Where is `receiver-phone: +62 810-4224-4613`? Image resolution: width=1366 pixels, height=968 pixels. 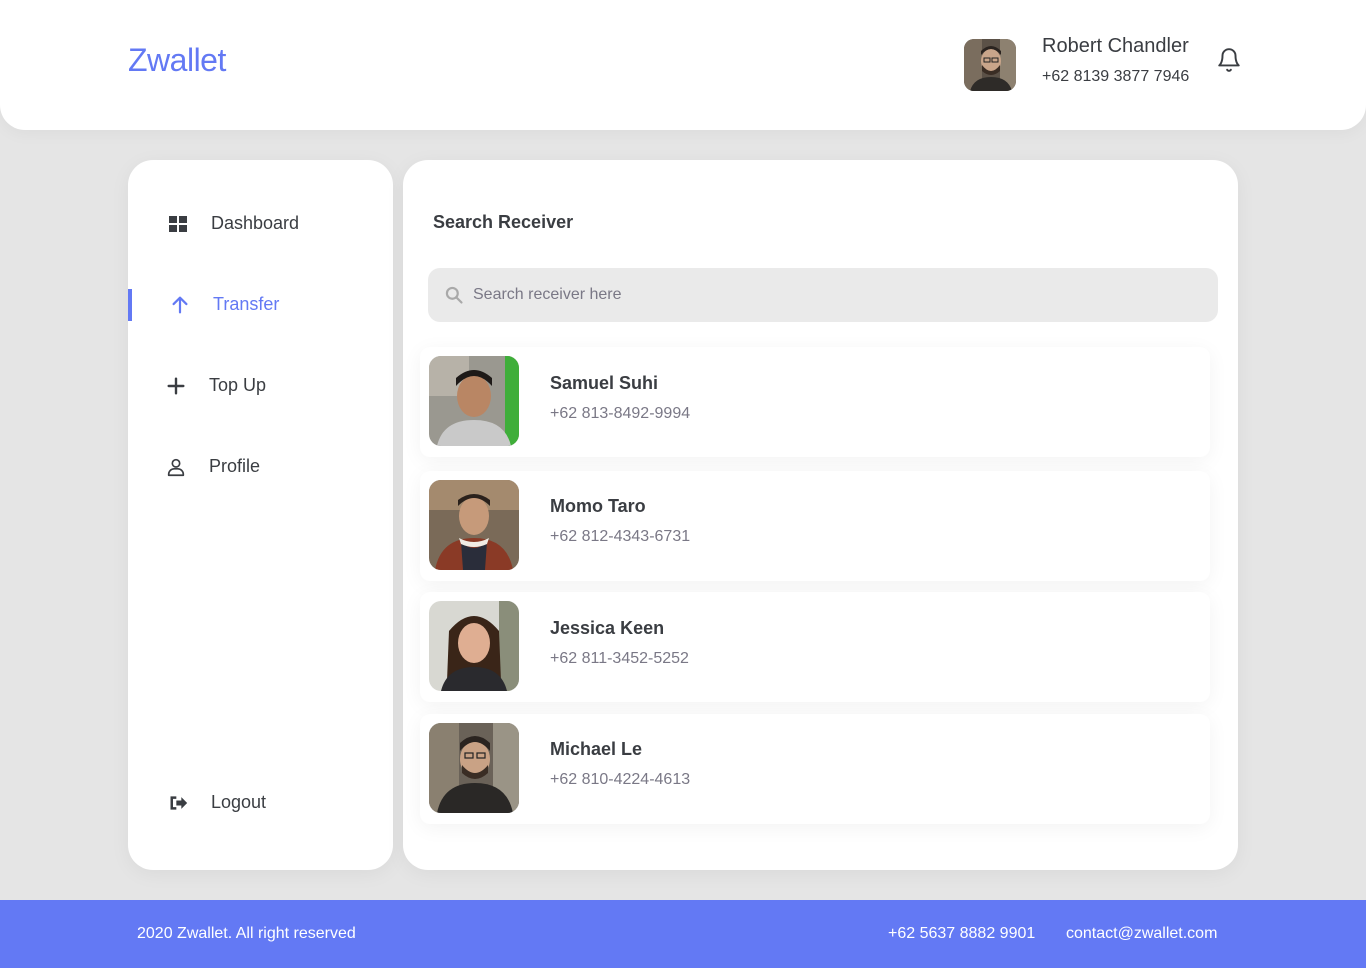 receiver-phone: +62 810-4224-4613 is located at coordinates (620, 779).